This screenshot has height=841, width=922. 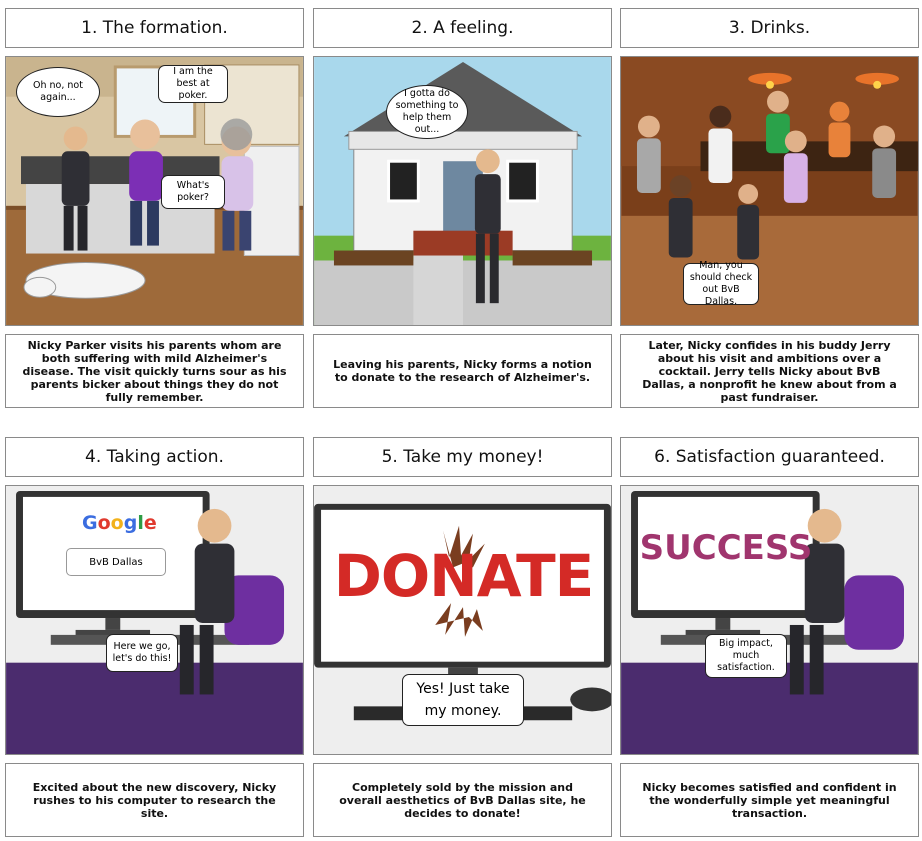 I want to click on google-logo-letter: e, so click(x=150, y=523).